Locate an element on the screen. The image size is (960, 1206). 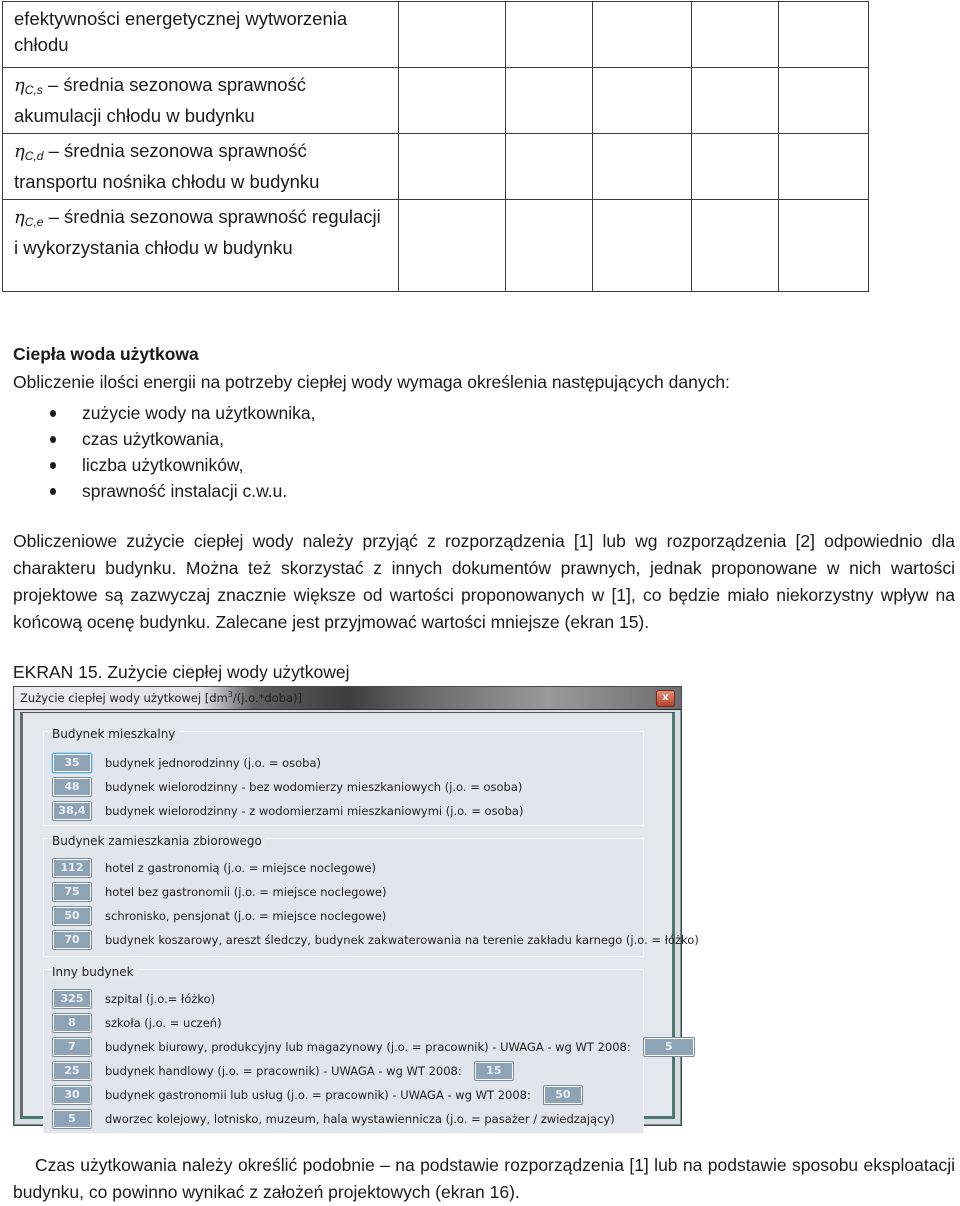
list-item: czas użytkowania, is located at coordinates (182, 439).